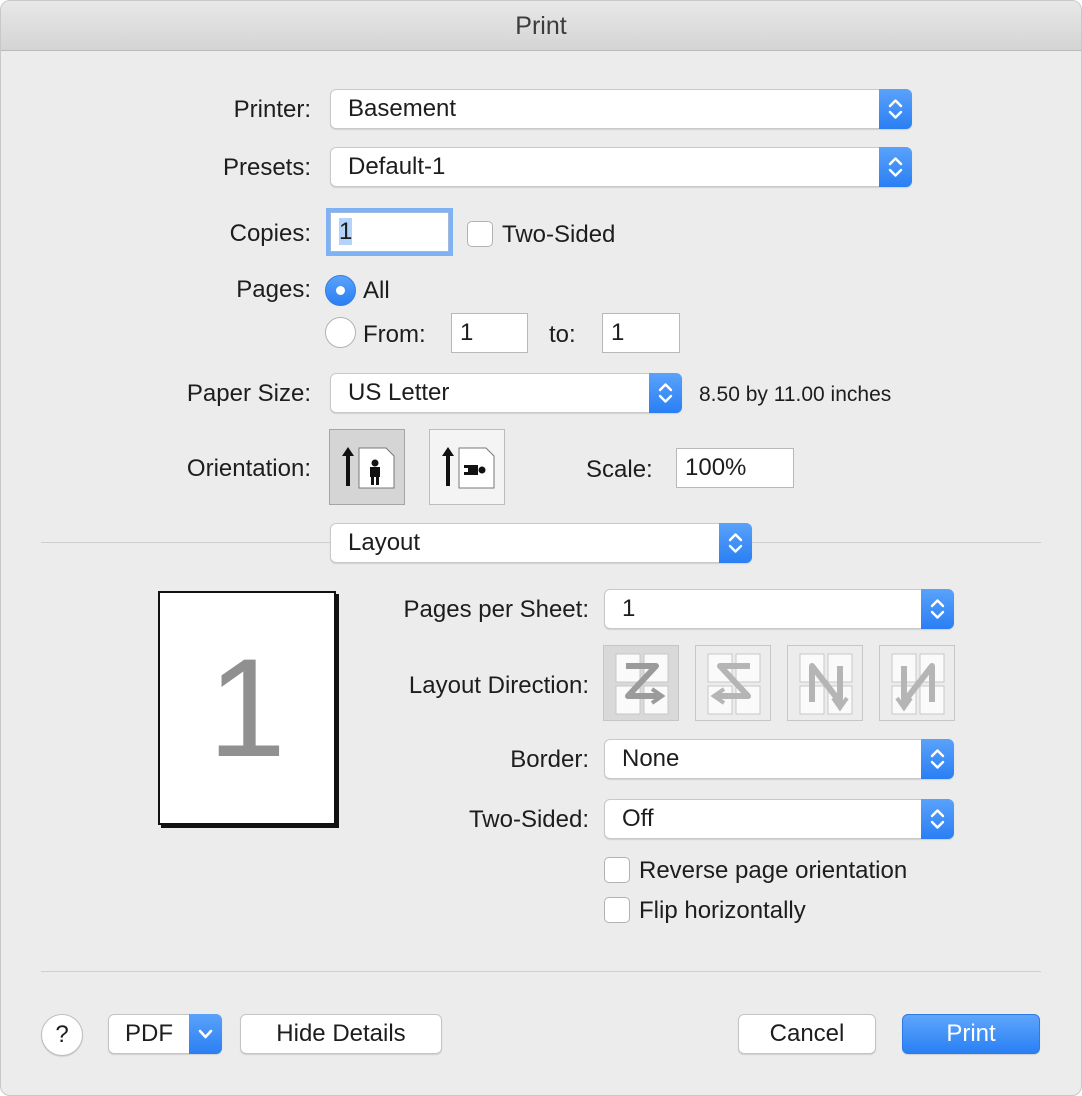 The height and width of the screenshot is (1096, 1082). Describe the element at coordinates (641, 333) in the screenshot. I see `pages-to-field: 1` at that location.